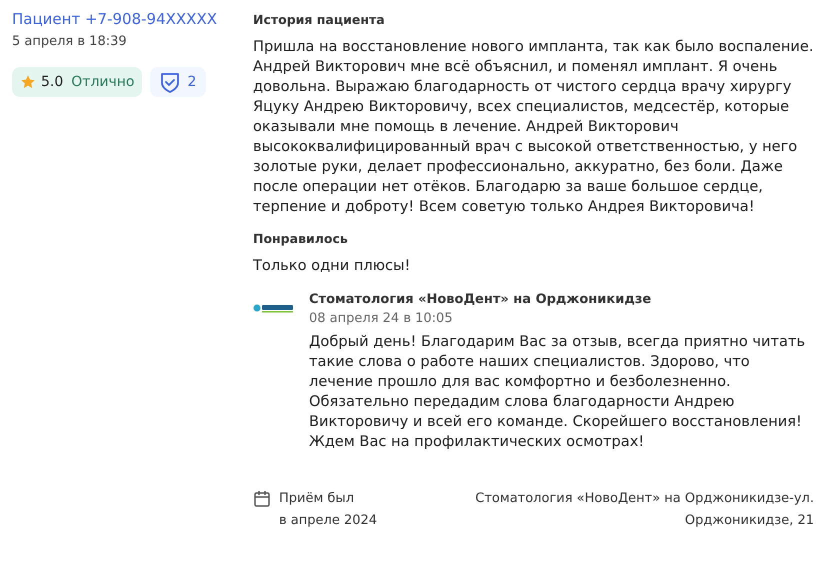  Describe the element at coordinates (301, 238) in the screenshot. I see `section-title: Понравилось` at that location.